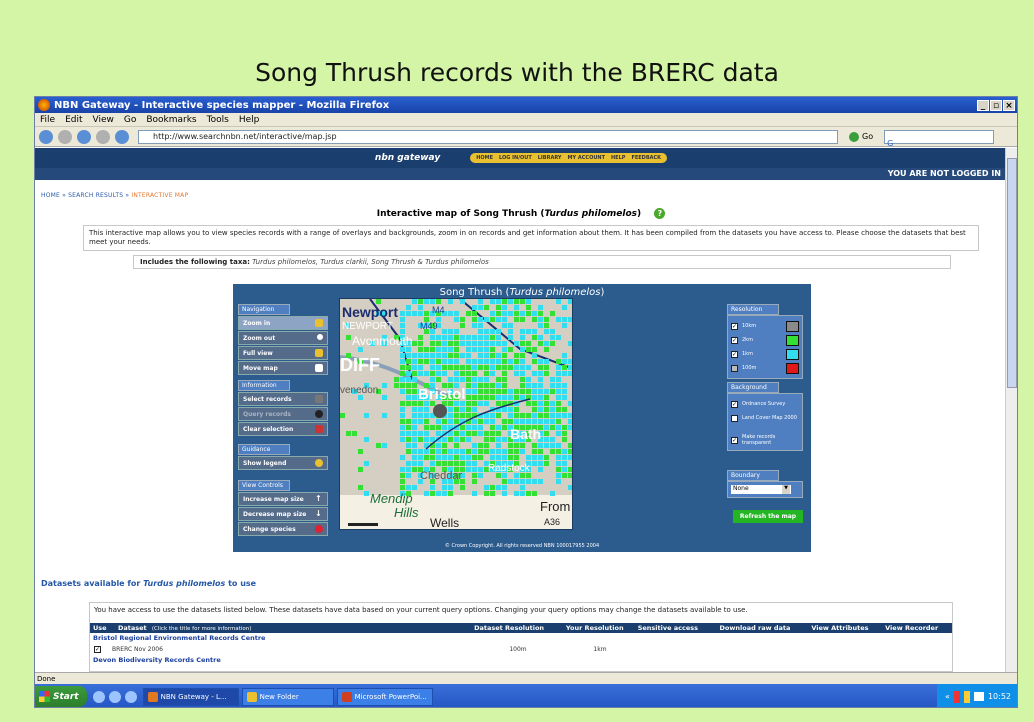 The image size is (1034, 722). I want to click on breadcrumb-home: HOME, so click(50, 195).